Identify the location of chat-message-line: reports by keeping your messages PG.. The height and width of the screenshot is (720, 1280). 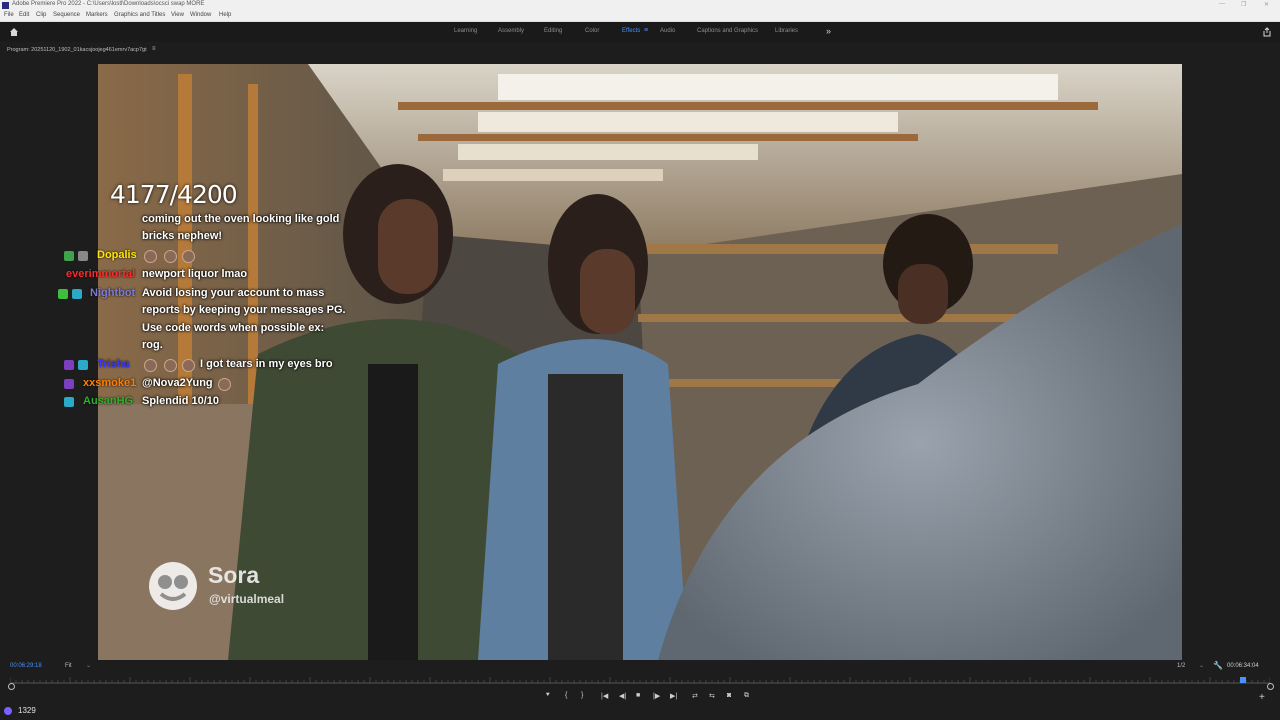
(244, 310).